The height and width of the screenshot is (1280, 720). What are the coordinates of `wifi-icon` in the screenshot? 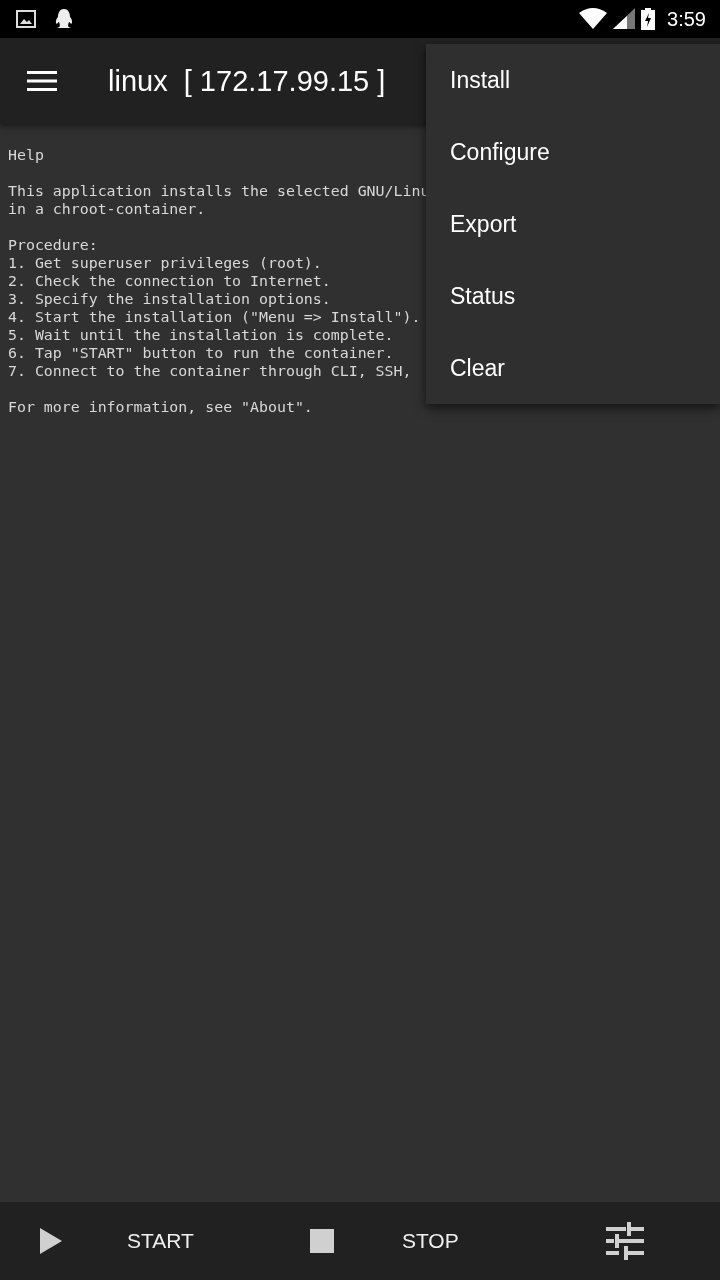 It's located at (593, 19).